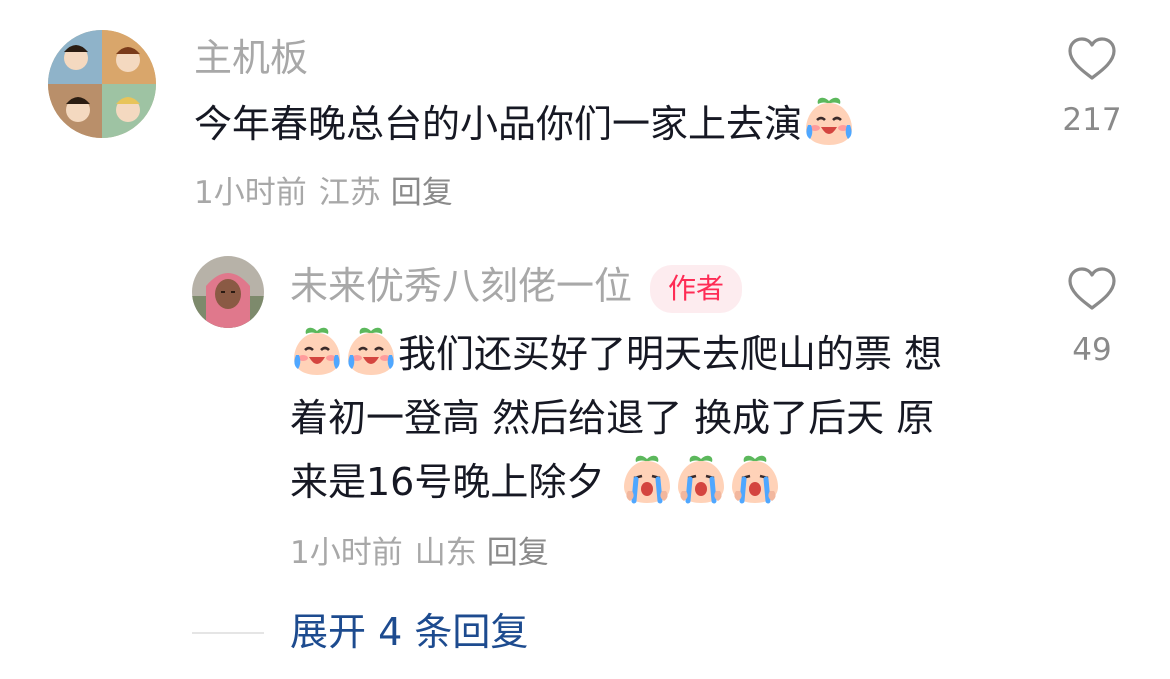 The image size is (1170, 679). What do you see at coordinates (612, 418) in the screenshot?
I see `reply-text-line-2: 着初一登高 然后给退了 换成了后天 原` at bounding box center [612, 418].